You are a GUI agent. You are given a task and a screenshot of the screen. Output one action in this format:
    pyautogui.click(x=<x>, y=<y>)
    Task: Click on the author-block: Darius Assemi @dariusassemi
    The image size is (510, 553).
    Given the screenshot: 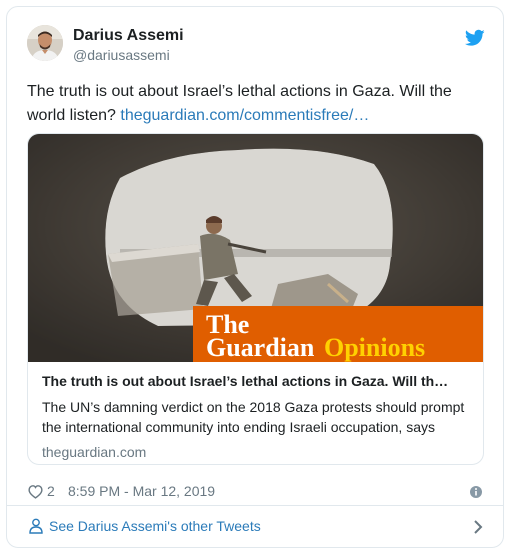 What is the action you would take?
    pyautogui.click(x=128, y=46)
    